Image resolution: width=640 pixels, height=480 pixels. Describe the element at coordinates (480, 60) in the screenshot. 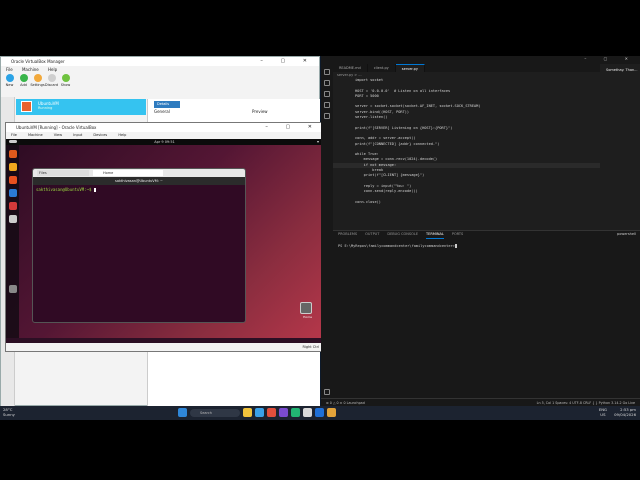

I see `vscode-title-bar: – ▢ ✕` at that location.